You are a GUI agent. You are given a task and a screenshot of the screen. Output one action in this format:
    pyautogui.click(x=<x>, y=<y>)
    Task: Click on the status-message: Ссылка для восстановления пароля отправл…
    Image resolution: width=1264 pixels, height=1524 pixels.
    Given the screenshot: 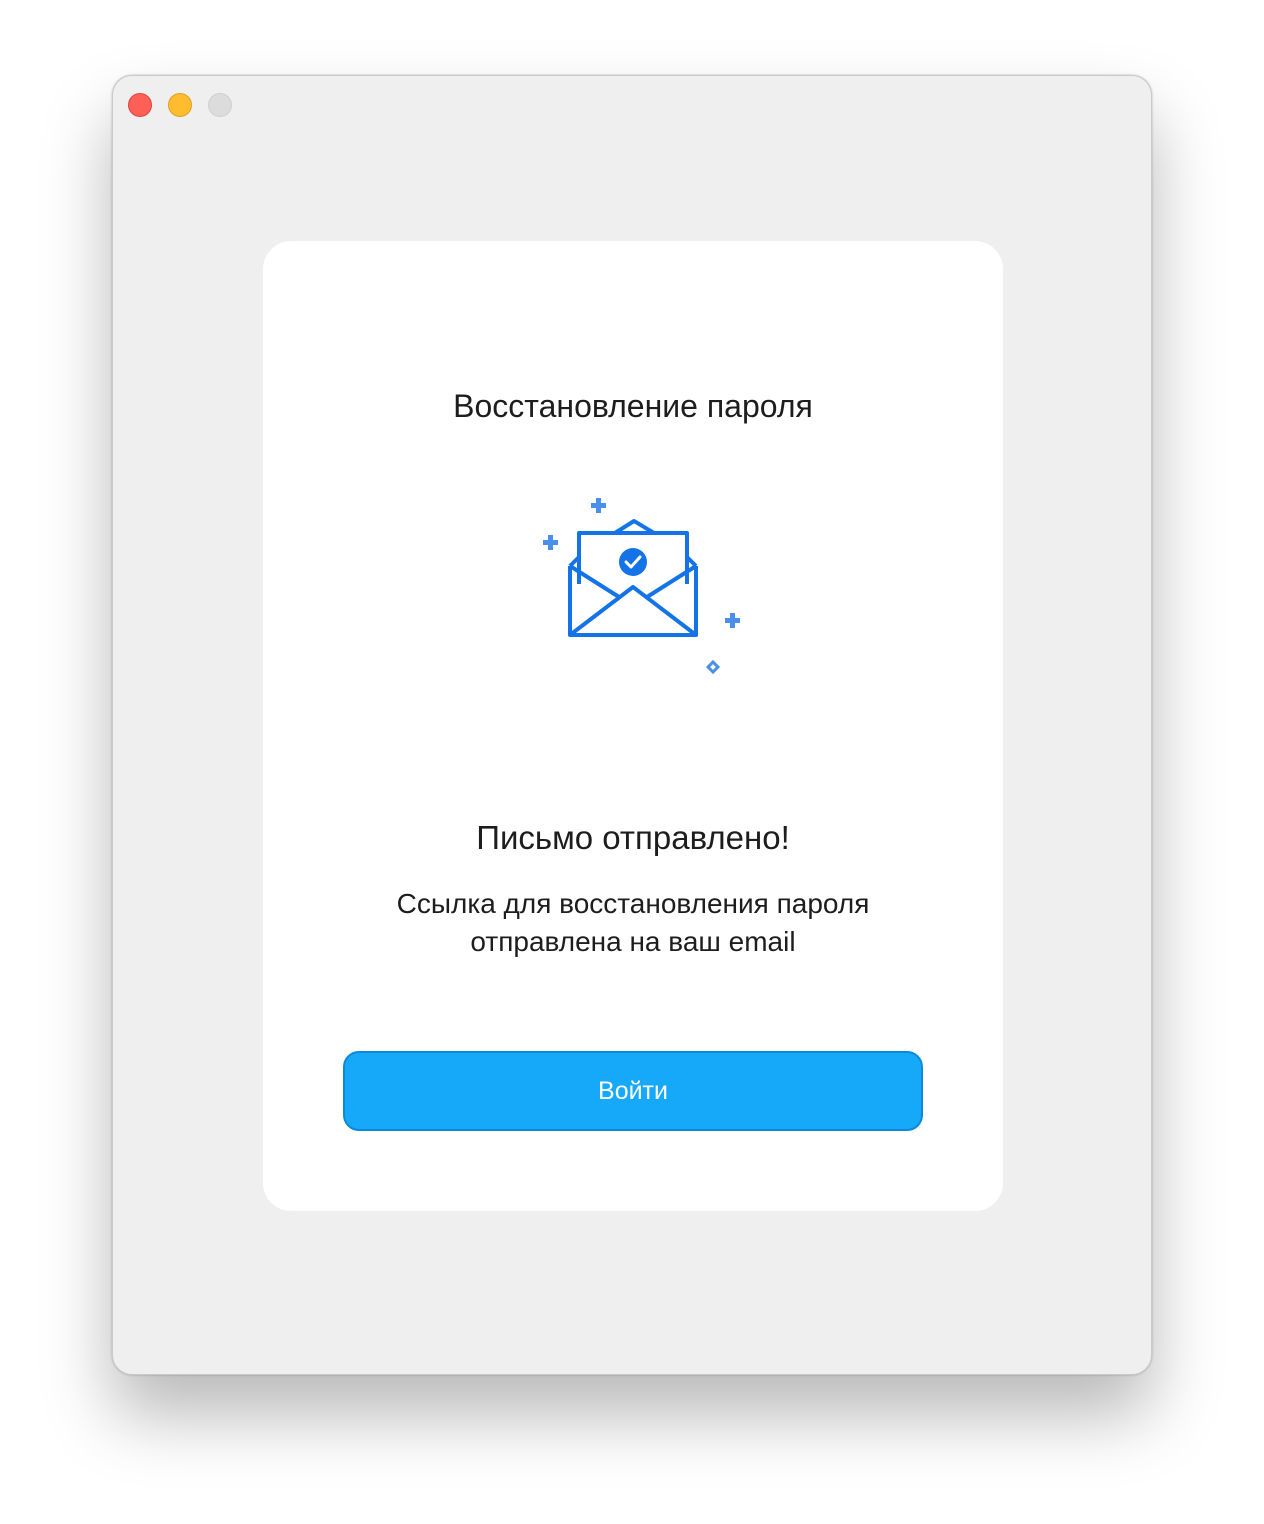 What is the action you would take?
    pyautogui.click(x=633, y=923)
    